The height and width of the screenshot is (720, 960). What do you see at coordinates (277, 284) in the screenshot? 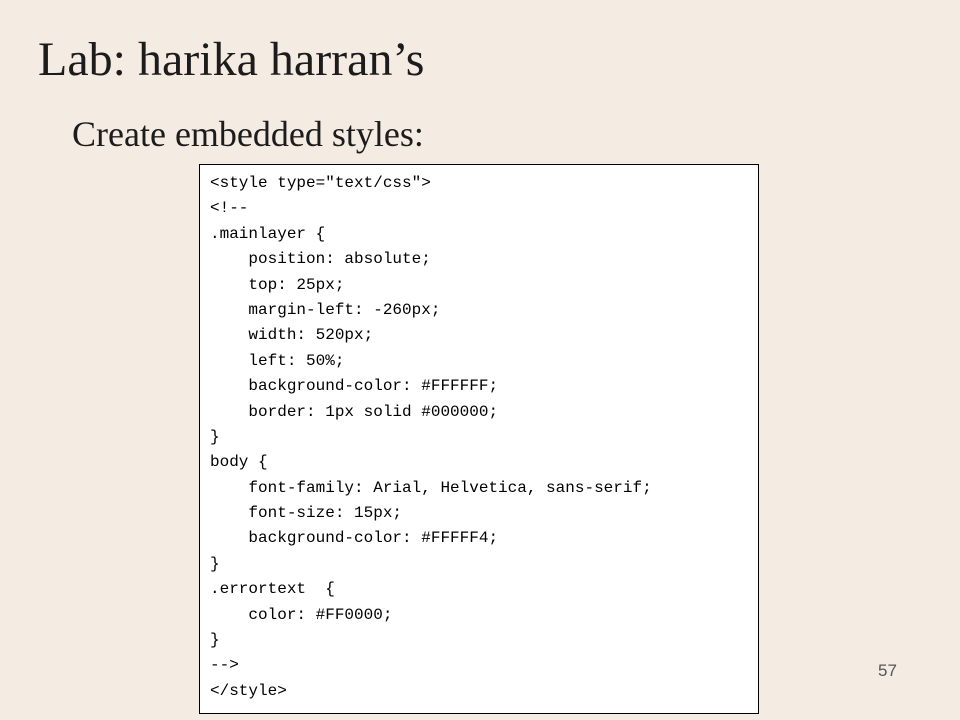
I see `code-line: top: 25px;` at bounding box center [277, 284].